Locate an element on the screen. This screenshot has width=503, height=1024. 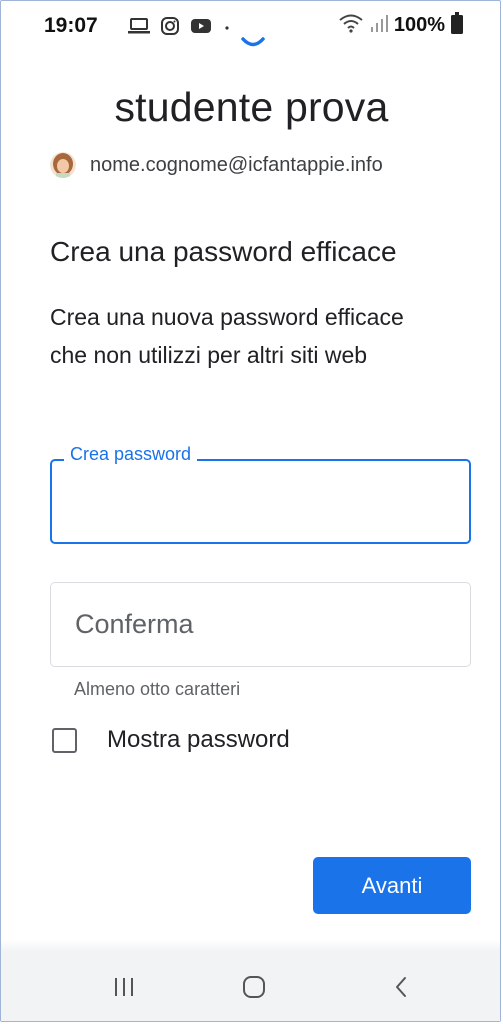
show-password-option: Mostra password is located at coordinates (171, 740).